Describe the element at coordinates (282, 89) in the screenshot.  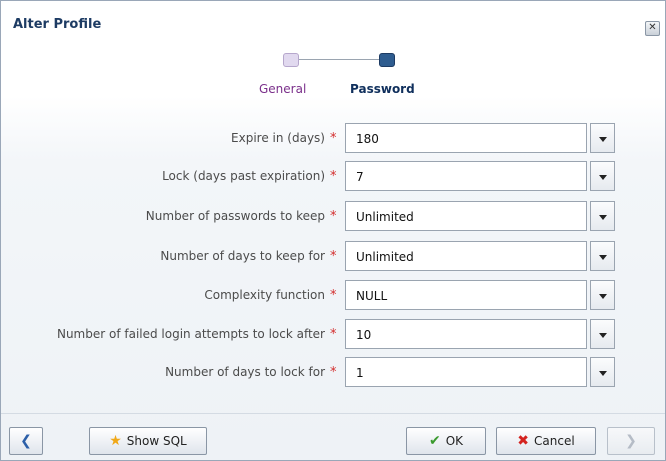
I see `train-label-general: General` at that location.